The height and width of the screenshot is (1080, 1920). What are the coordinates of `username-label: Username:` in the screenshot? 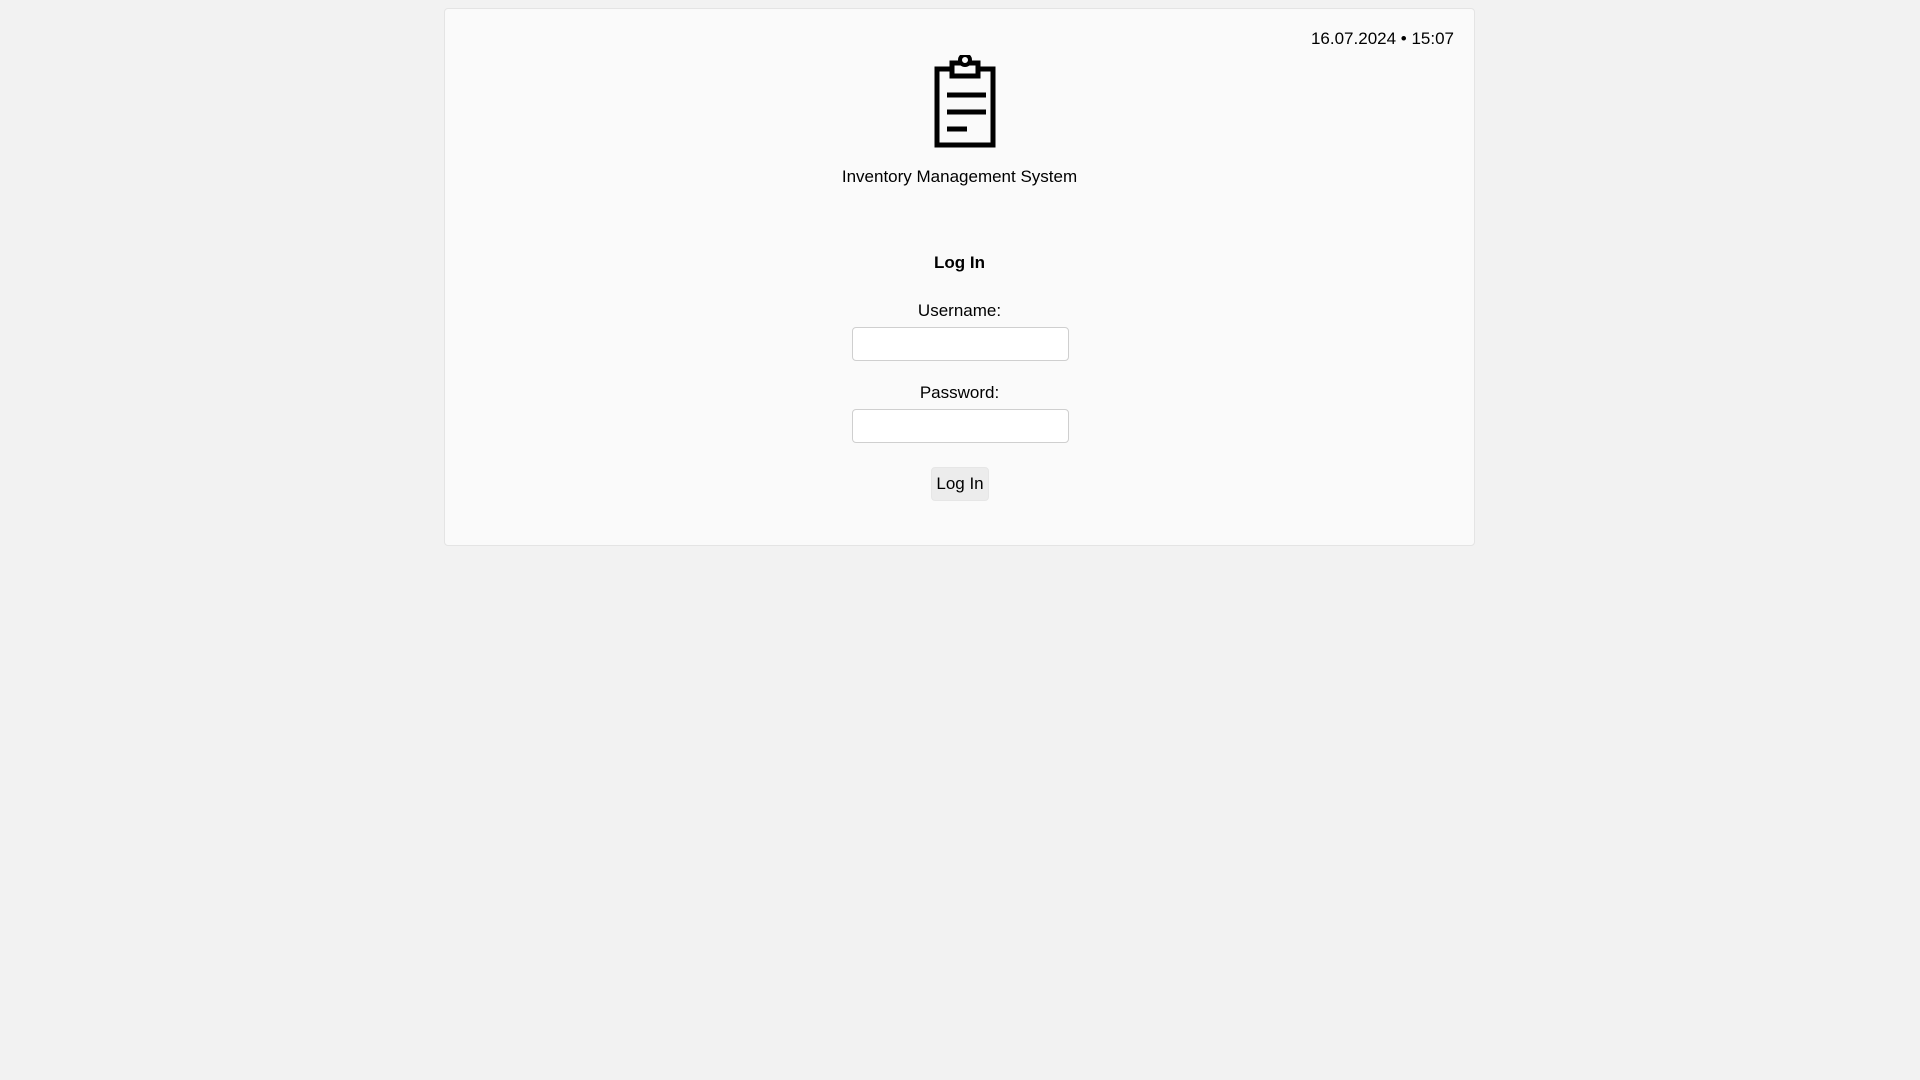 It's located at (959, 310).